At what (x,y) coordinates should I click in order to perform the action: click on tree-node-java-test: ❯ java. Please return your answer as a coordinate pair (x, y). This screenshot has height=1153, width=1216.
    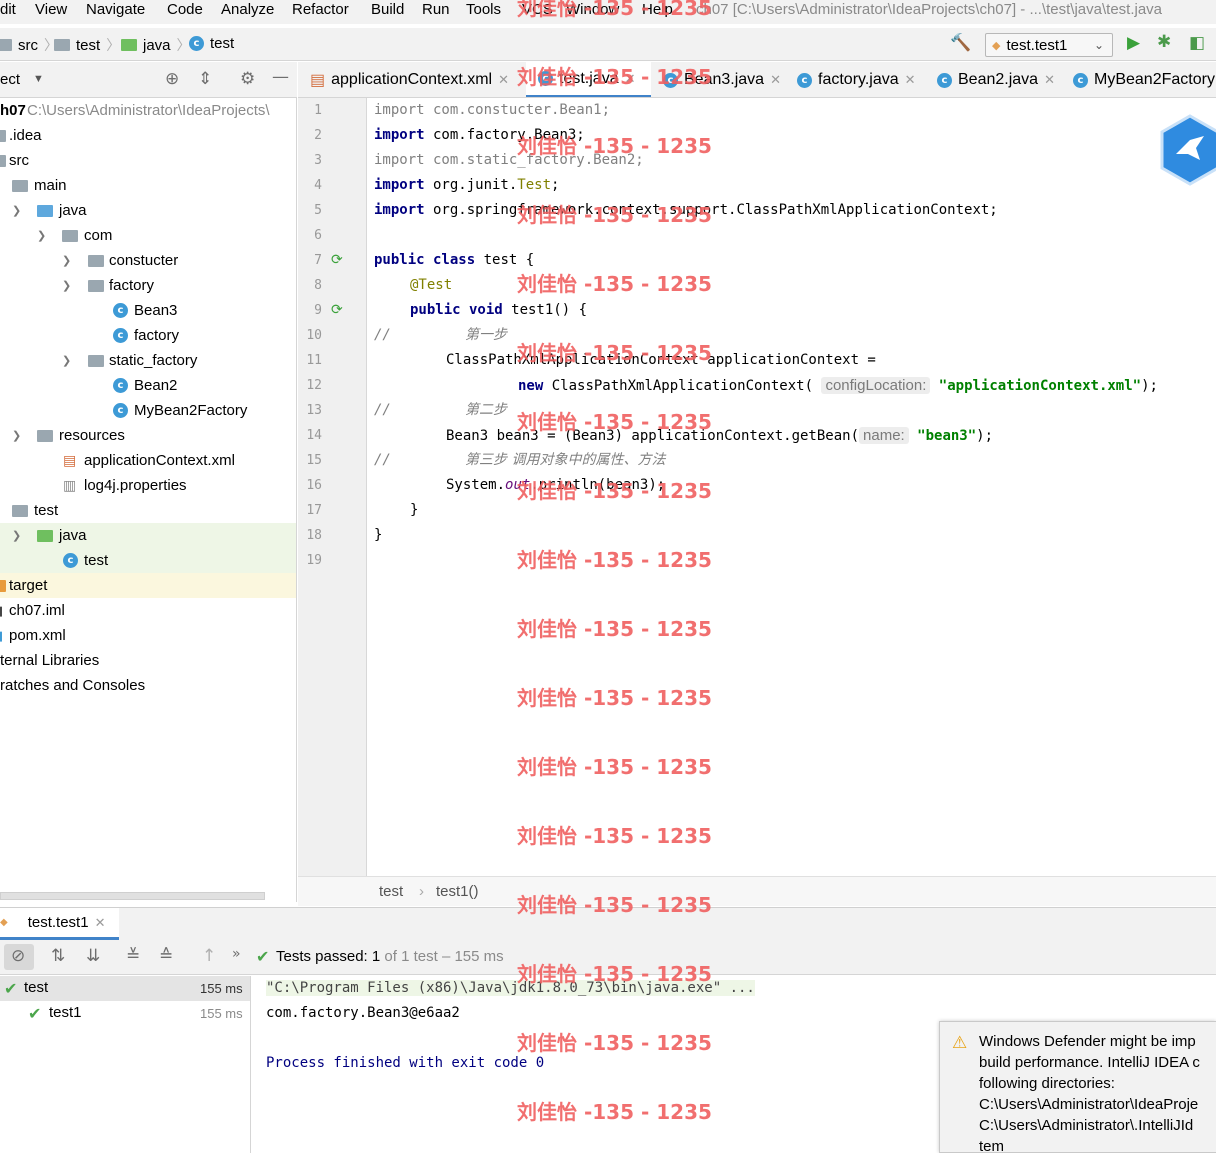
    Looking at the image, I should click on (148, 535).